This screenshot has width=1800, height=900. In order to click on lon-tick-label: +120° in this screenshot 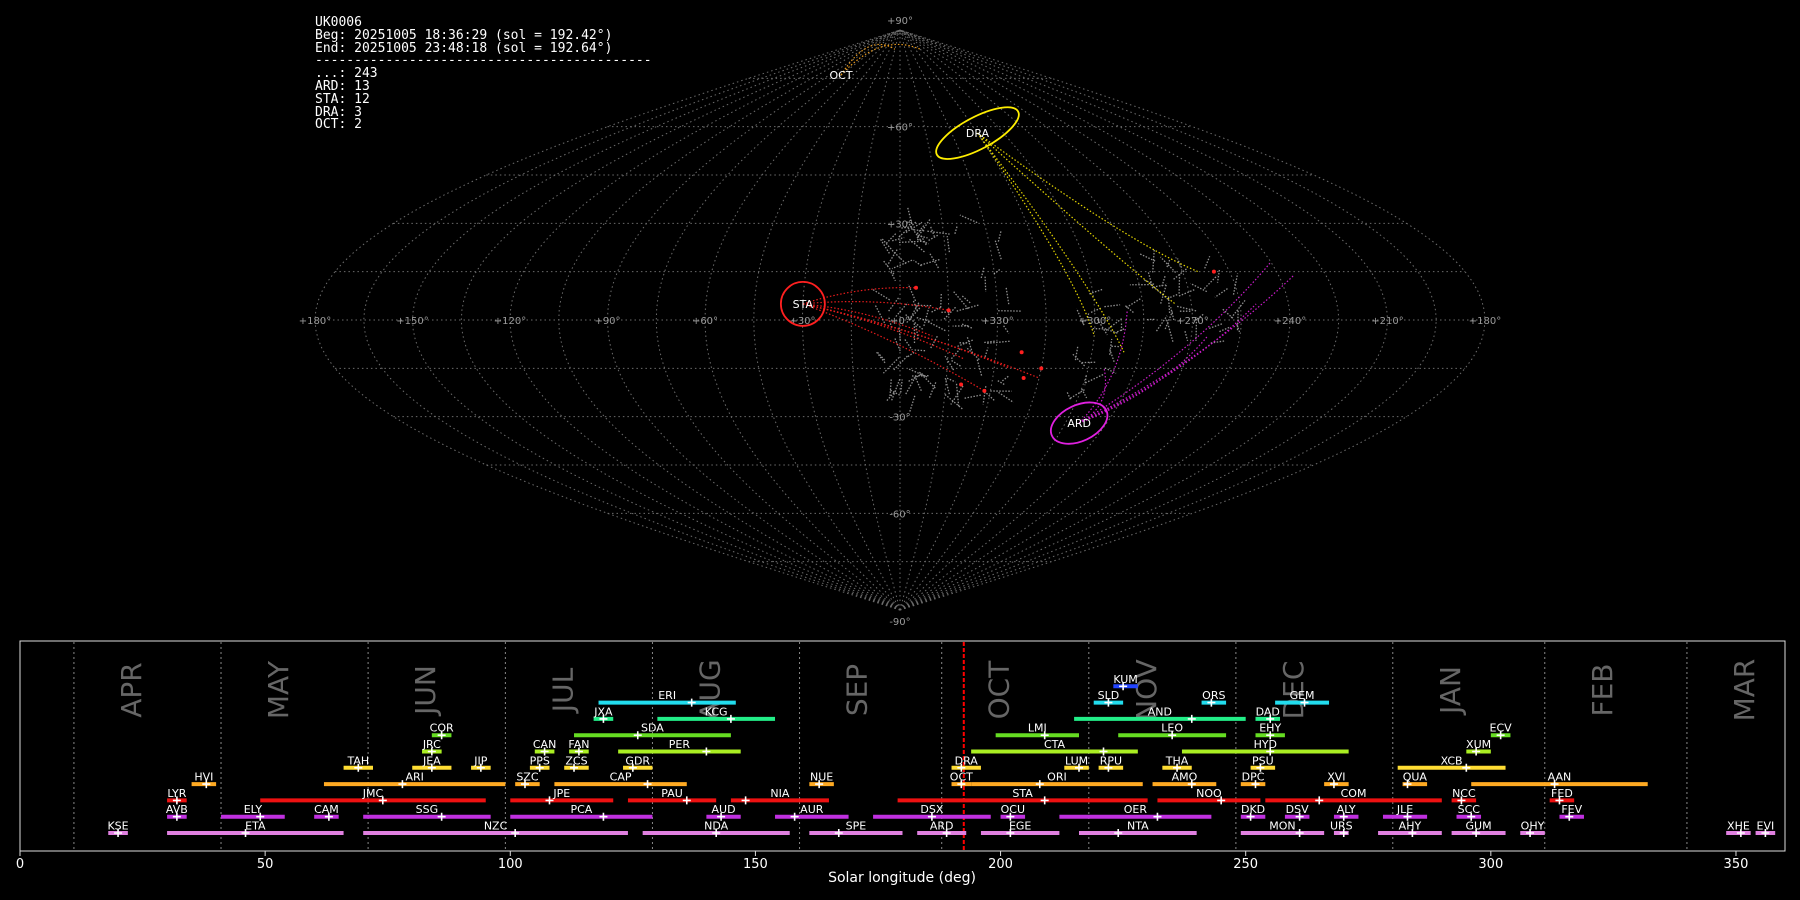, I will do `click(510, 321)`.